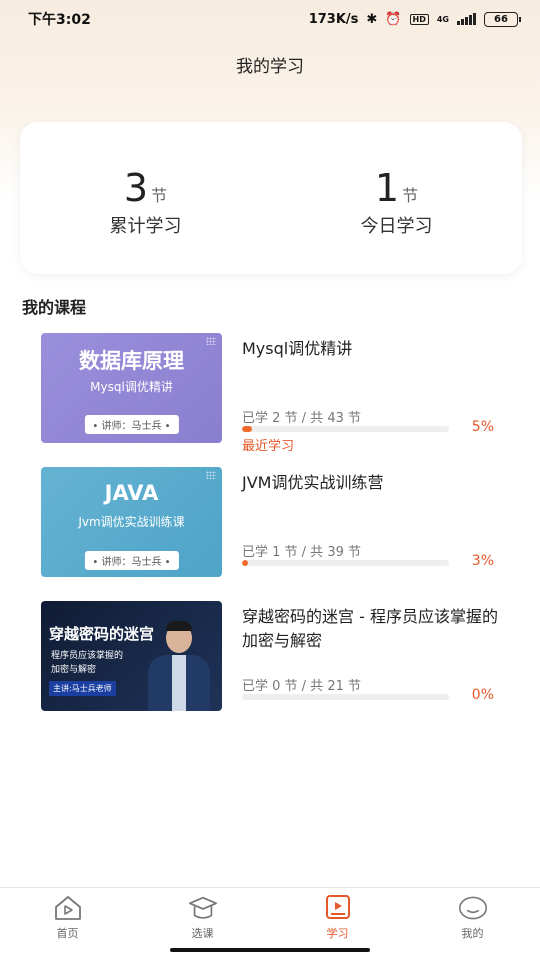 The width and height of the screenshot is (540, 960). I want to click on network-type: 4G, so click(442, 19).